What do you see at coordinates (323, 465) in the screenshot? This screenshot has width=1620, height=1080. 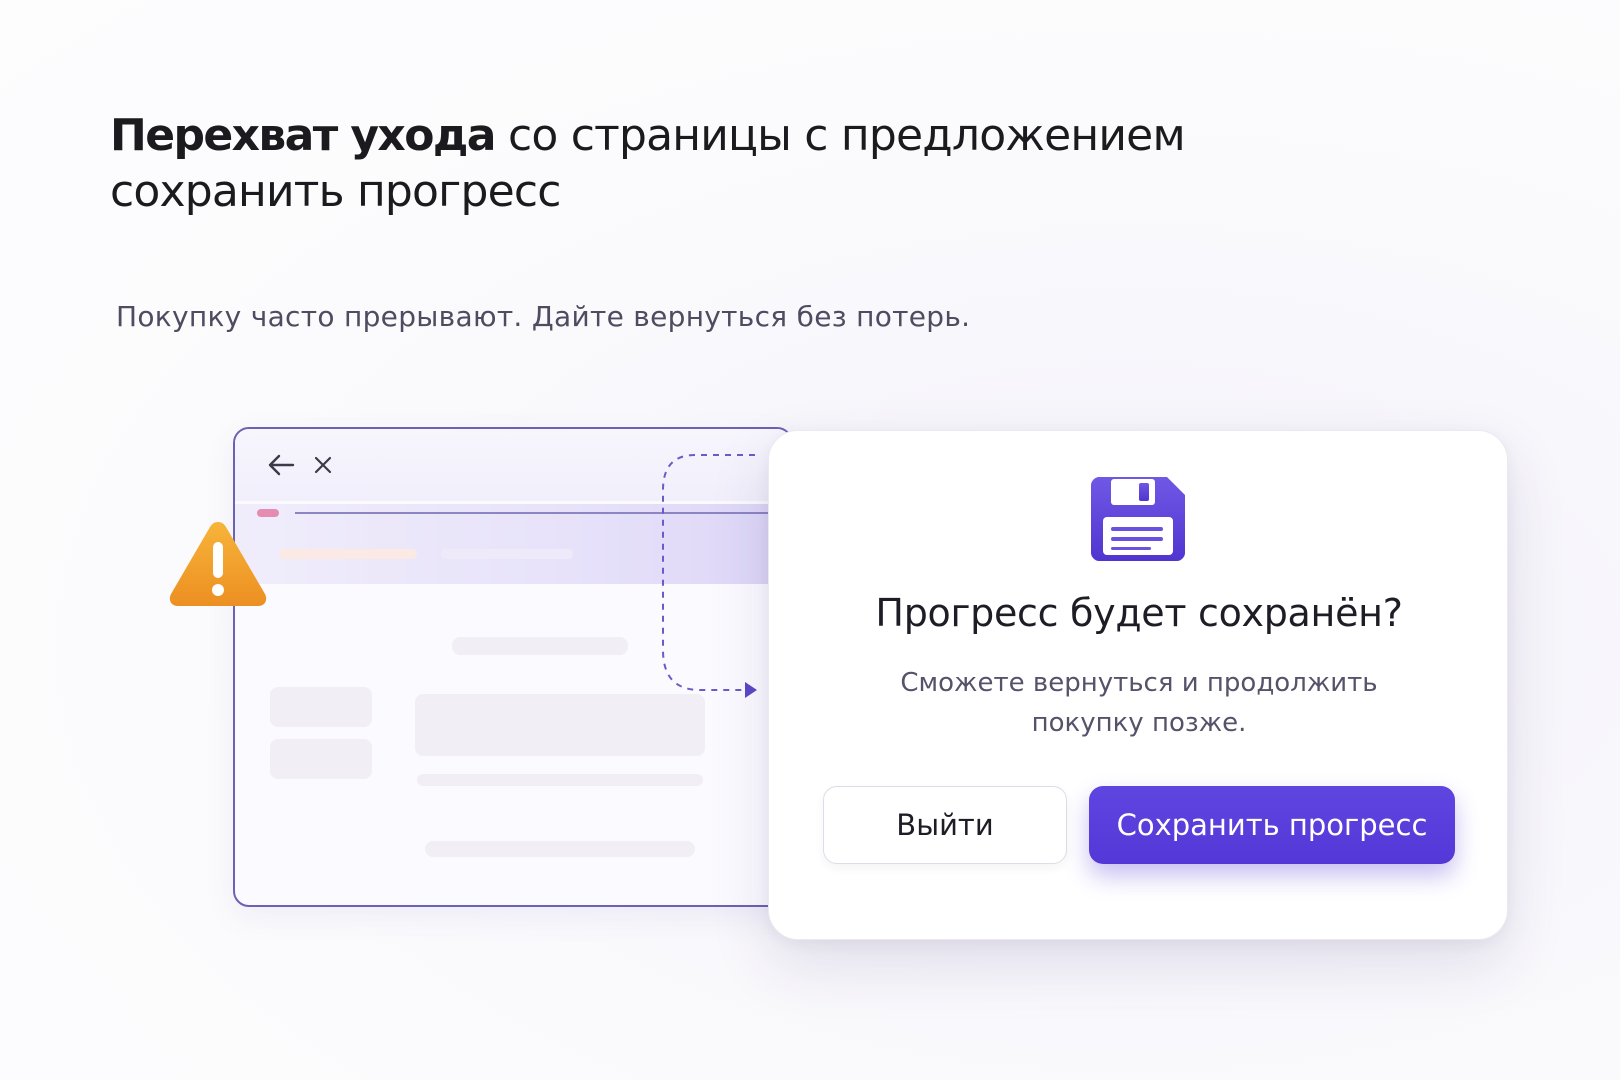 I see `close-icon` at bounding box center [323, 465].